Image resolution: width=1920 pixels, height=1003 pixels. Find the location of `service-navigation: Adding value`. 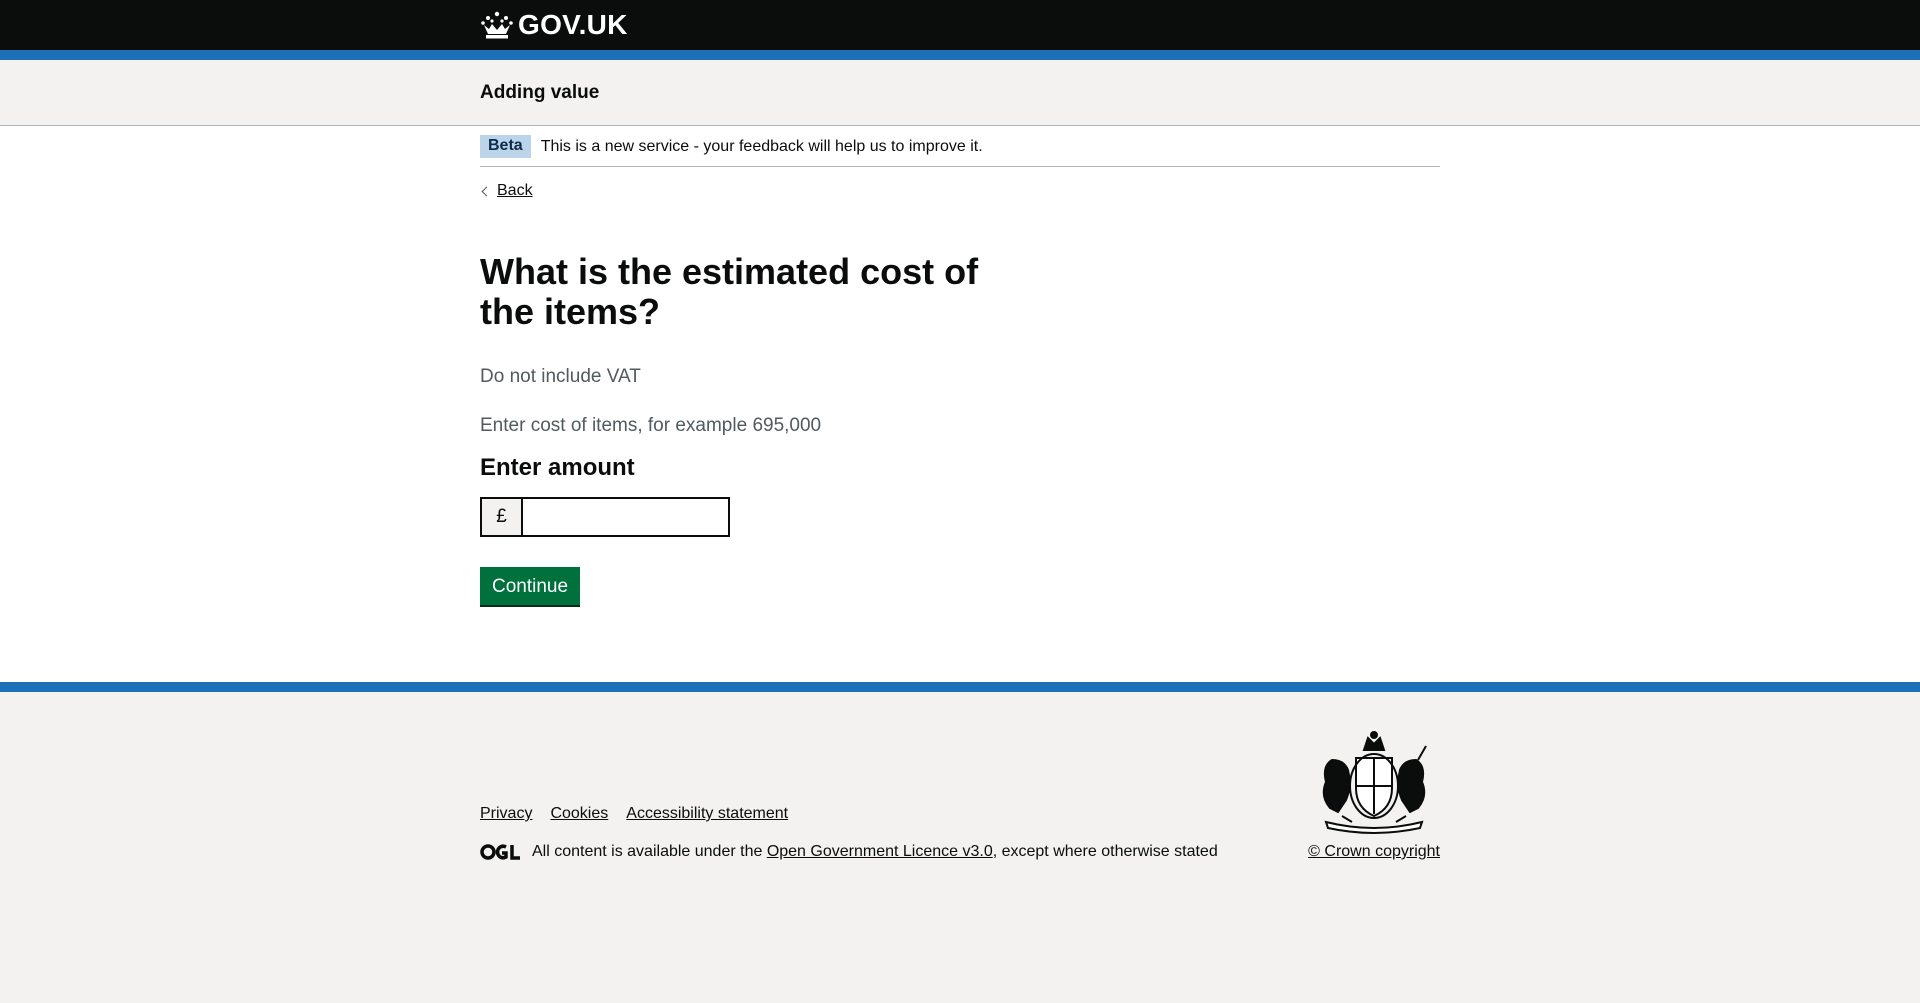

service-navigation: Adding value is located at coordinates (960, 93).